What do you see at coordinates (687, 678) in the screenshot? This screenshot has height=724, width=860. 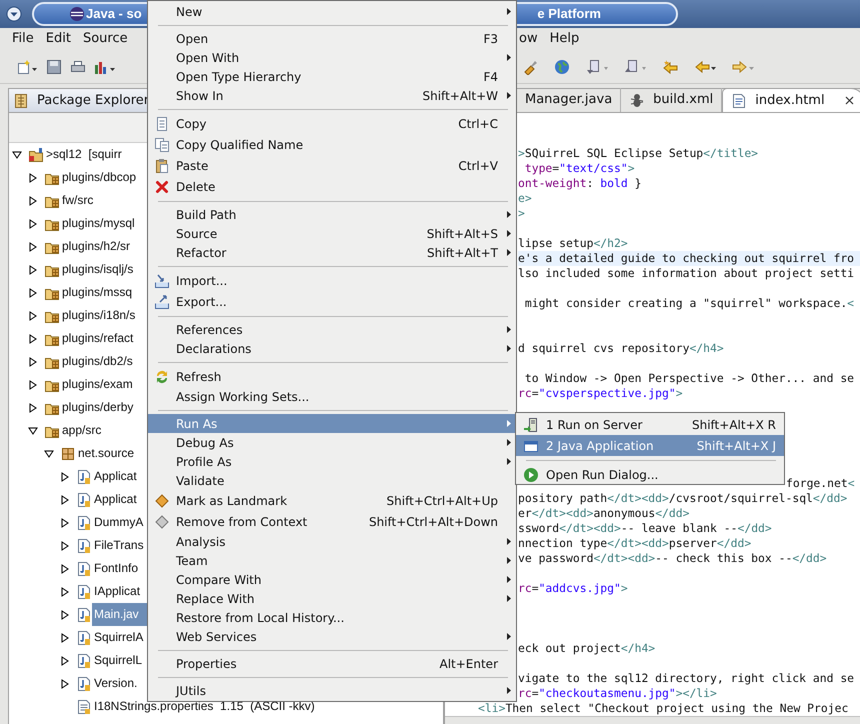 I see `code-line: vigate to the sql12 directory, right click and se` at bounding box center [687, 678].